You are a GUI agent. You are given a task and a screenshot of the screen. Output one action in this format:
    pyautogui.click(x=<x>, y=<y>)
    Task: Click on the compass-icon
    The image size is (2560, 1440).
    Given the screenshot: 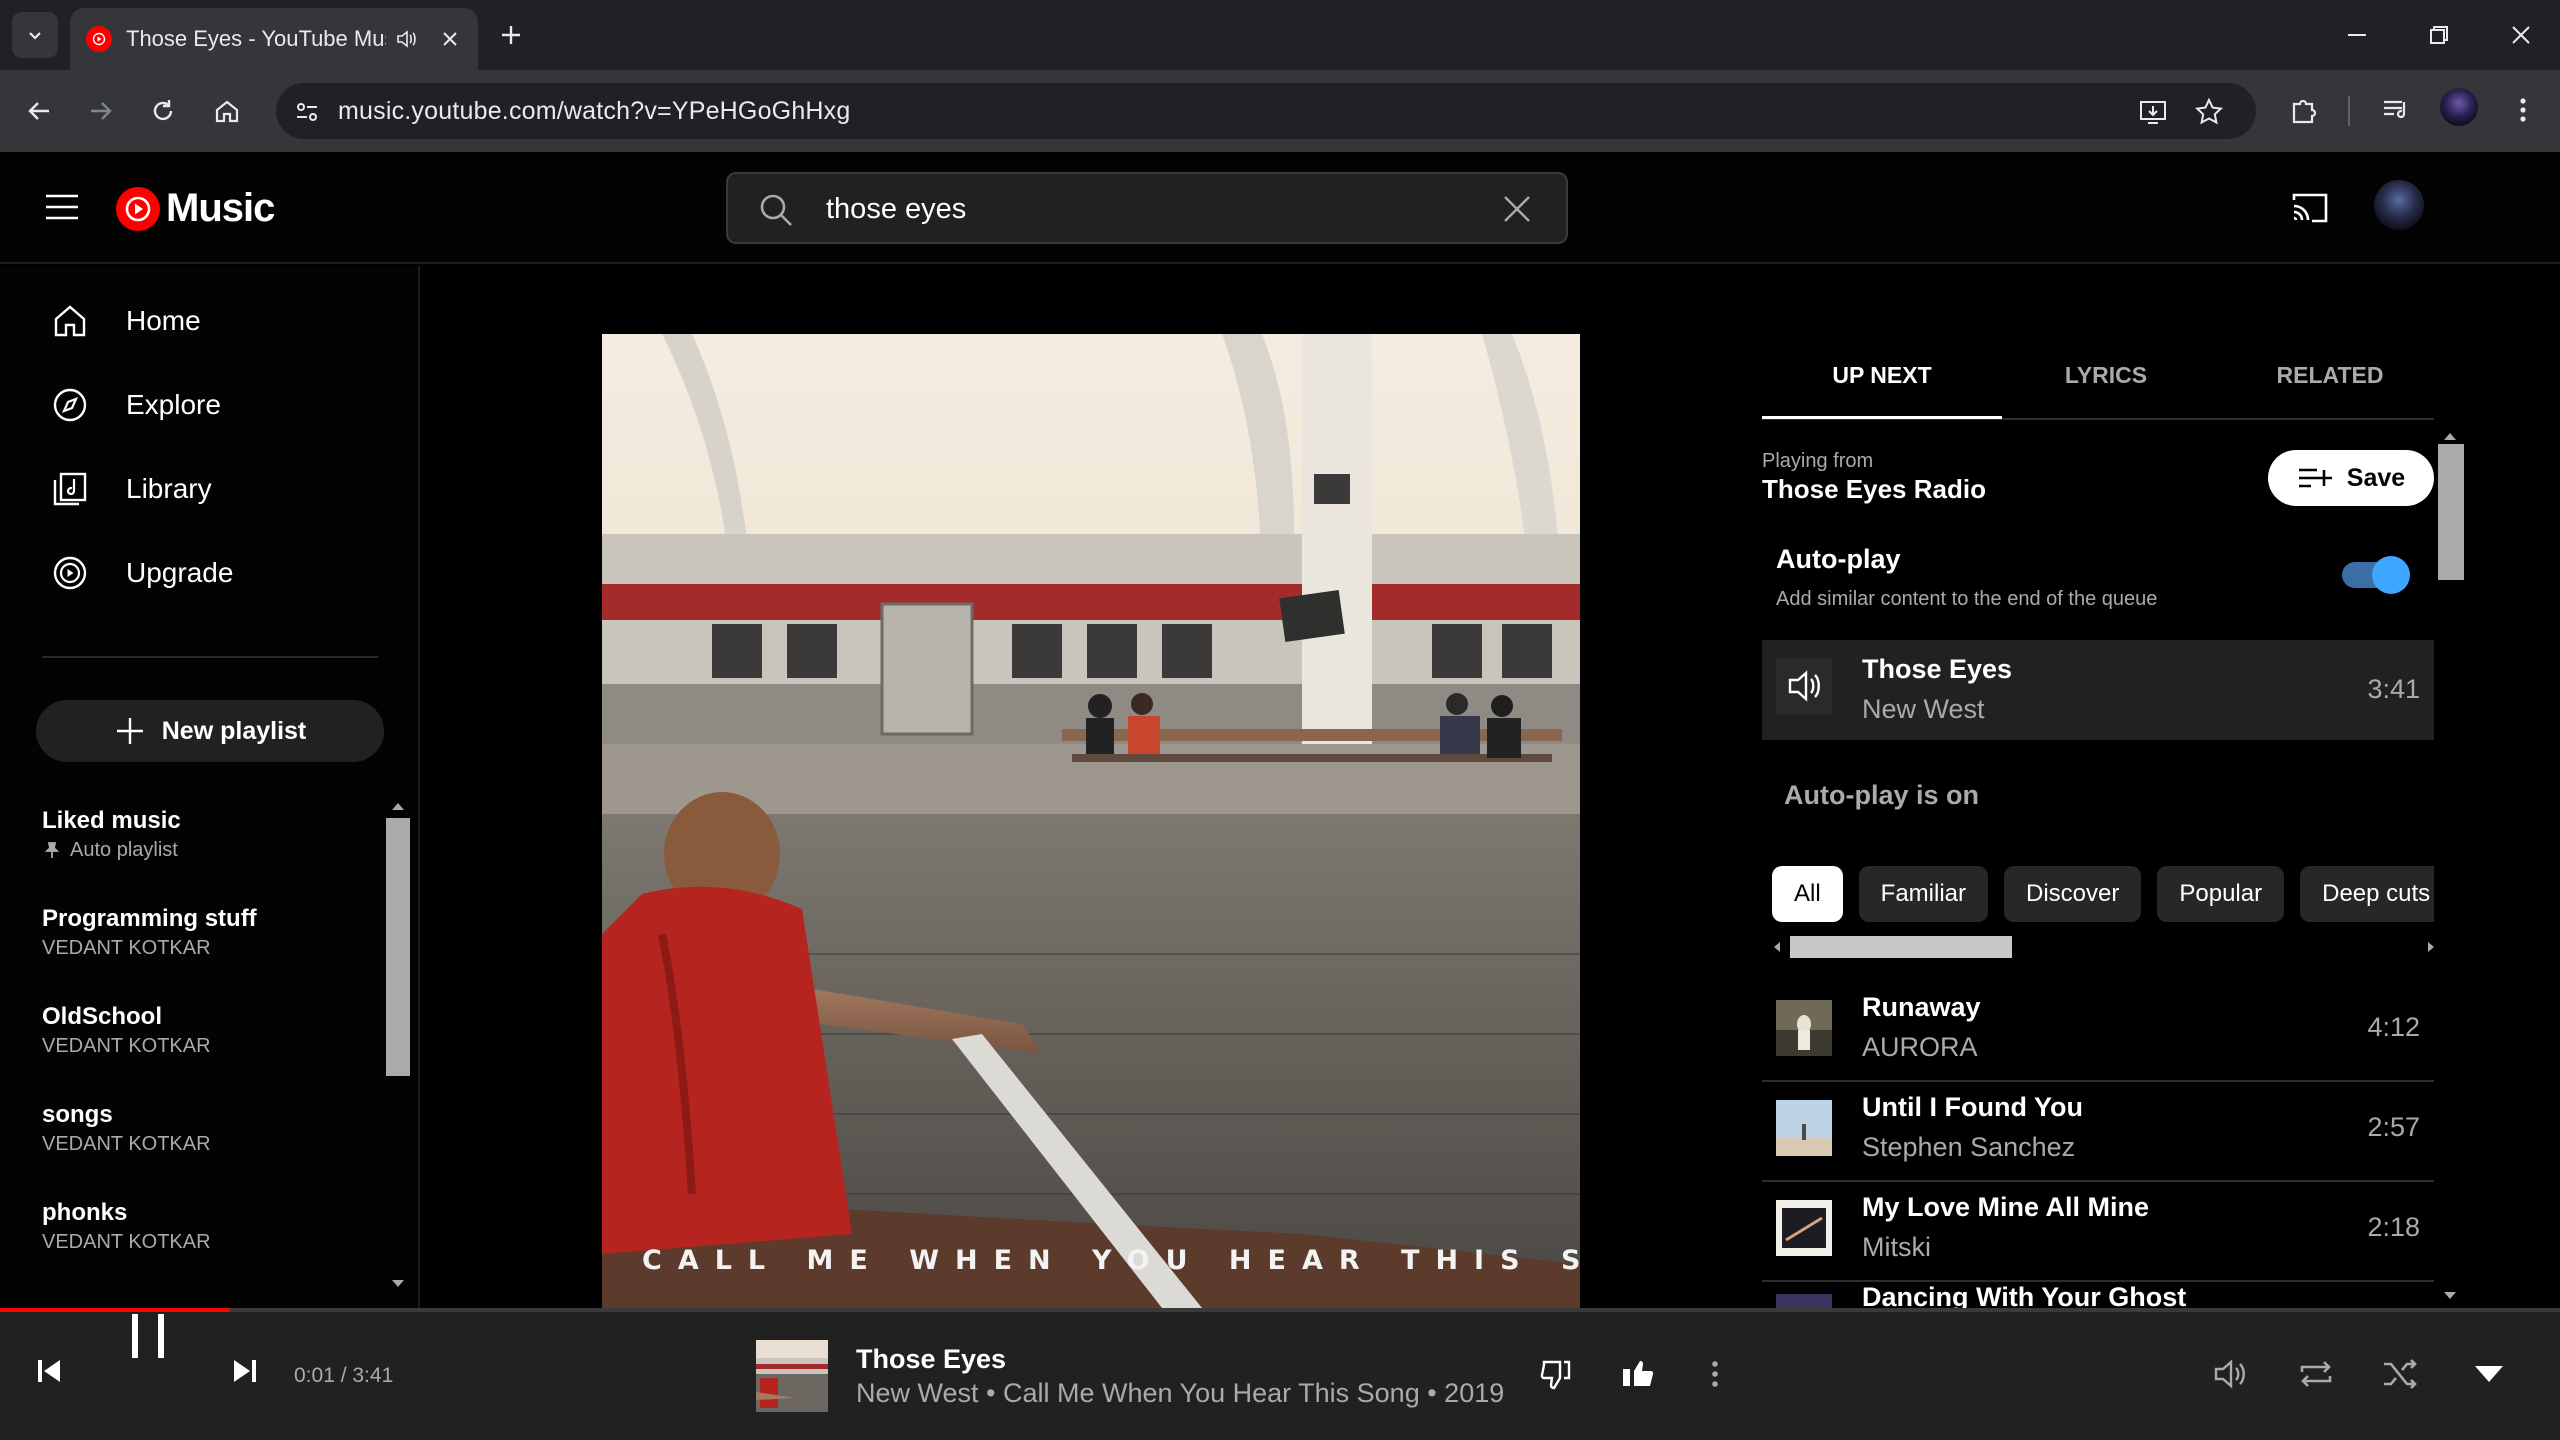 What is the action you would take?
    pyautogui.click(x=70, y=405)
    